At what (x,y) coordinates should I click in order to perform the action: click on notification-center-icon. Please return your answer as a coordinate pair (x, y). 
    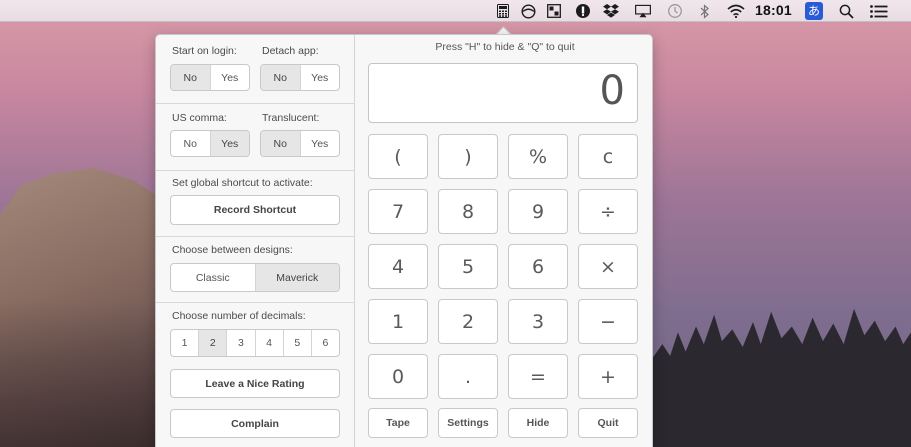
    Looking at the image, I should click on (879, 11).